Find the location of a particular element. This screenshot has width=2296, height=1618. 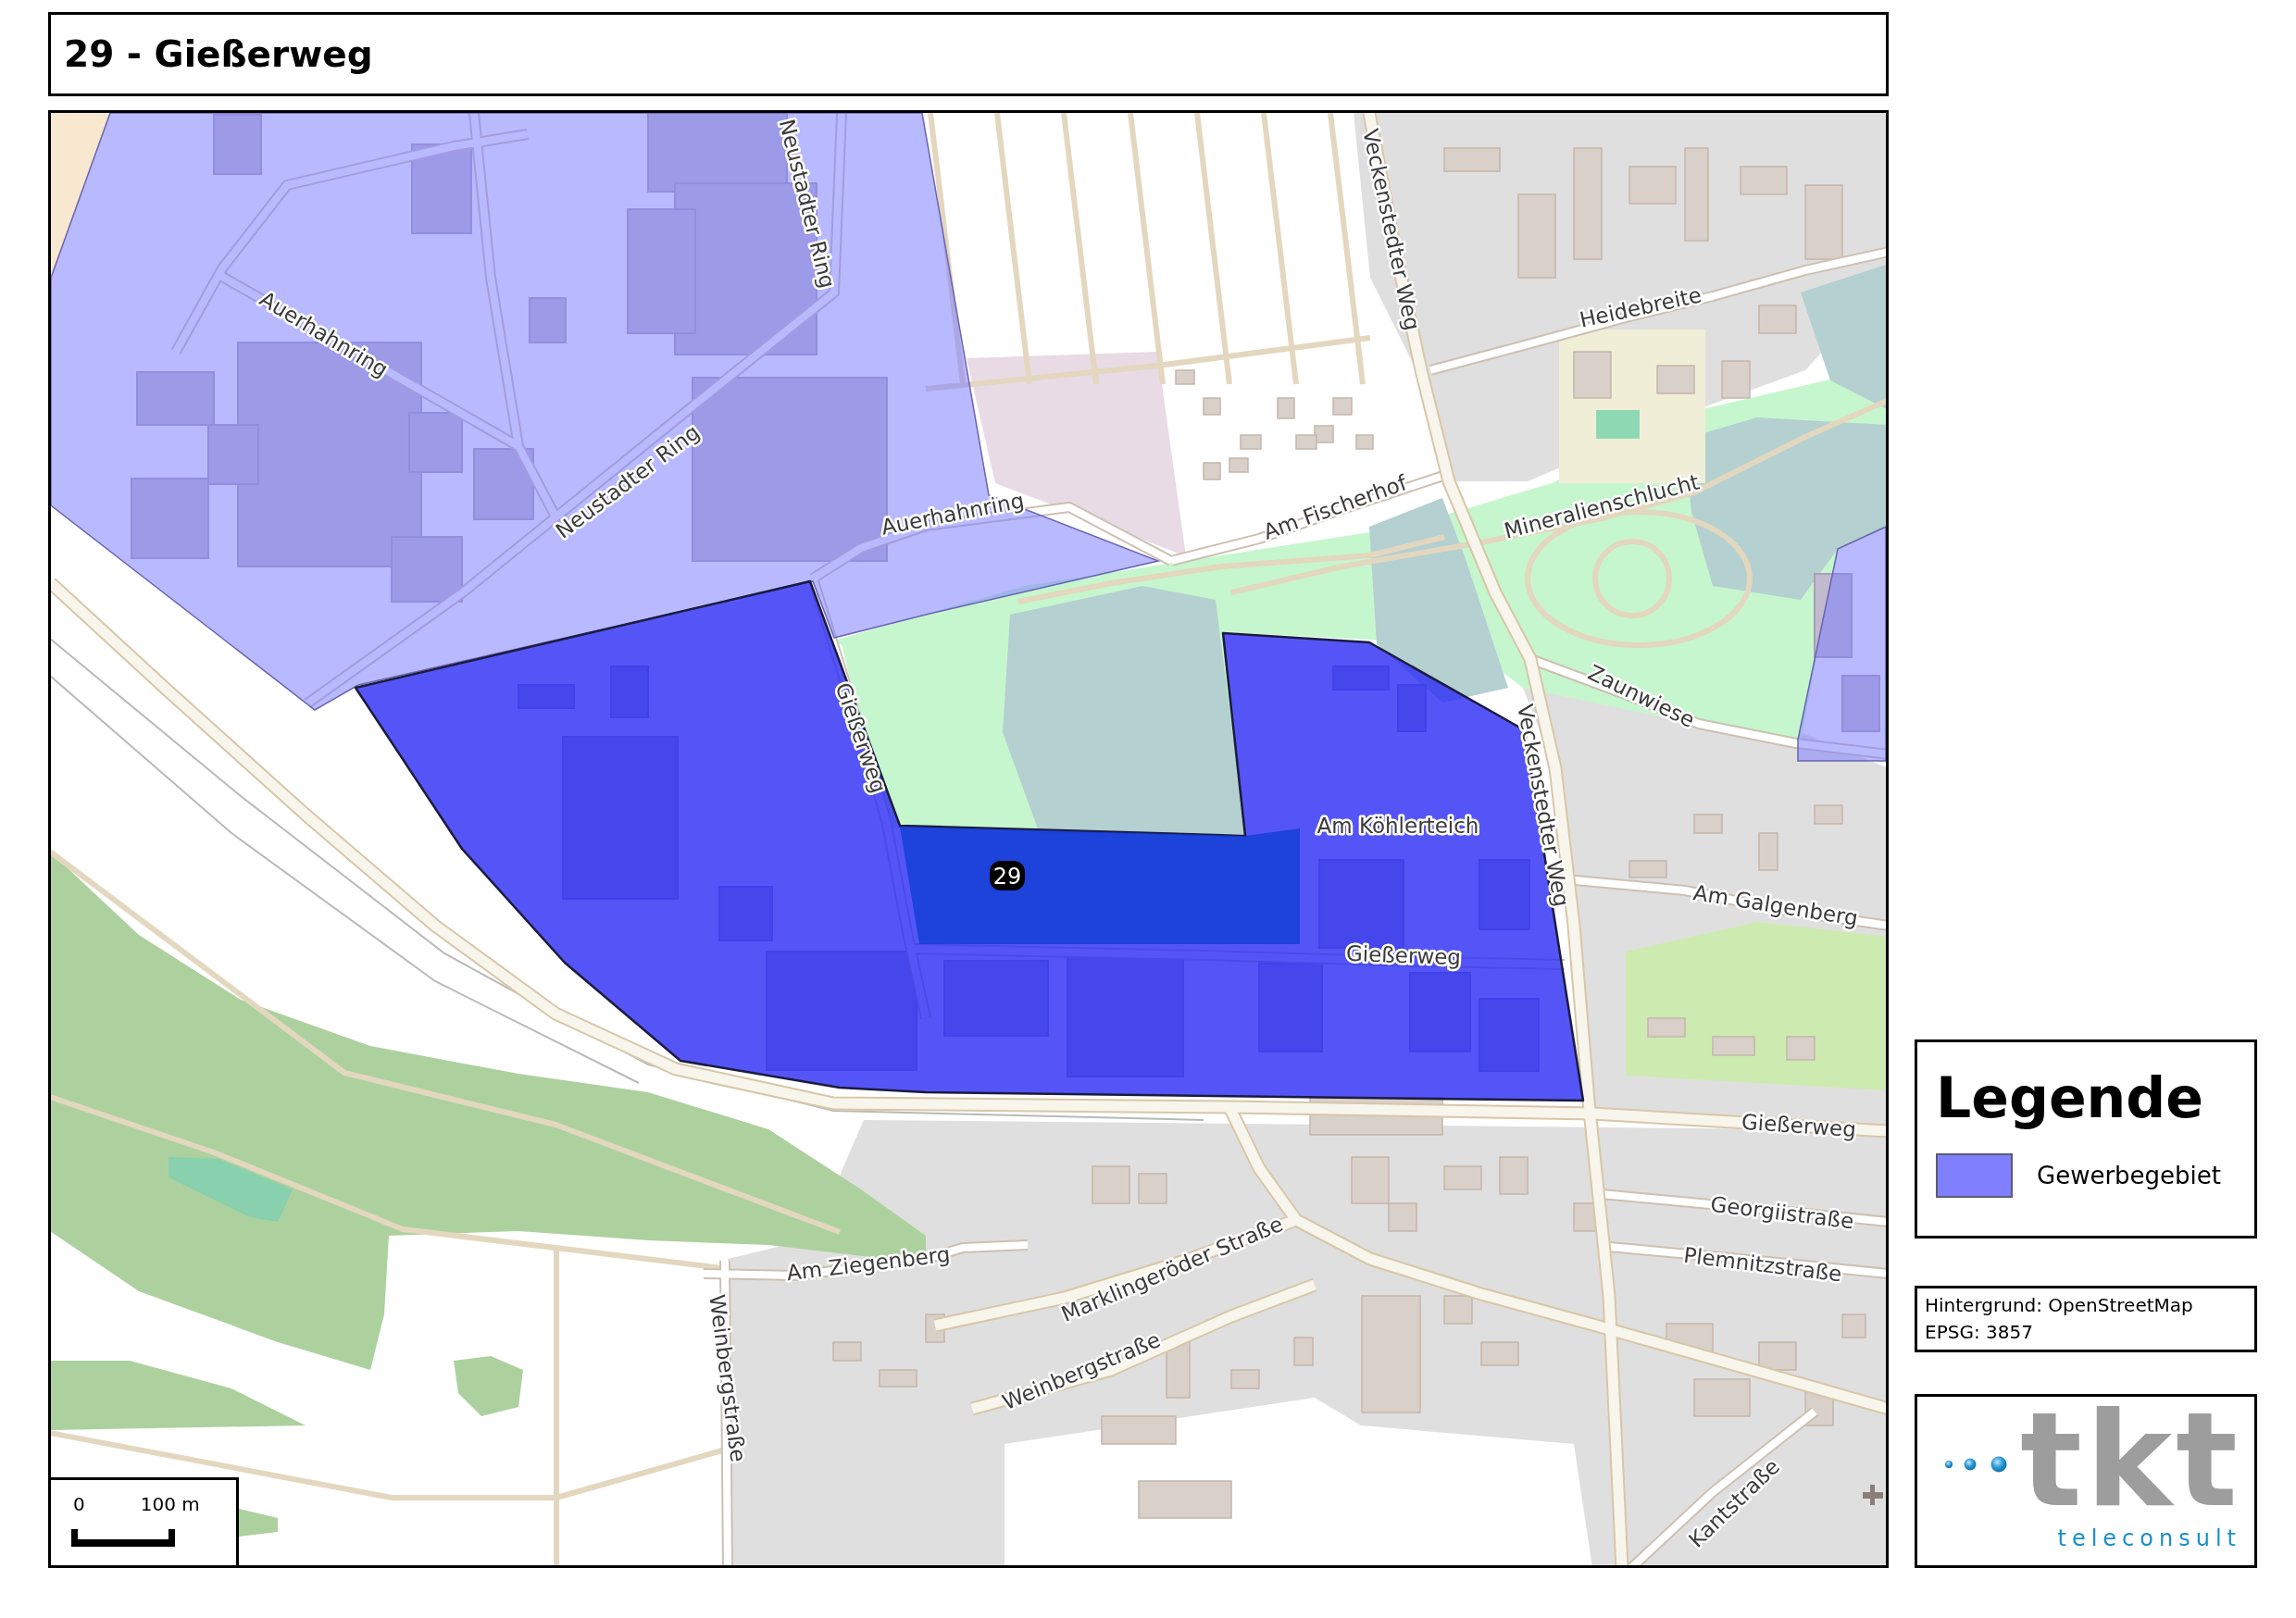

logo-wordmark: tkt is located at coordinates (2130, 1460).